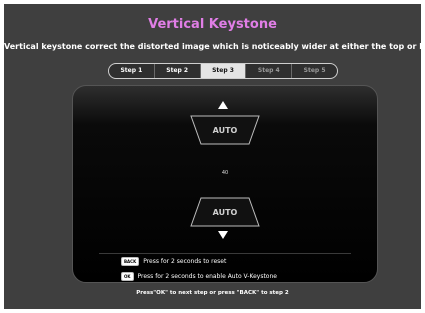  Describe the element at coordinates (131, 71) in the screenshot. I see `step-1: Step 1` at that location.